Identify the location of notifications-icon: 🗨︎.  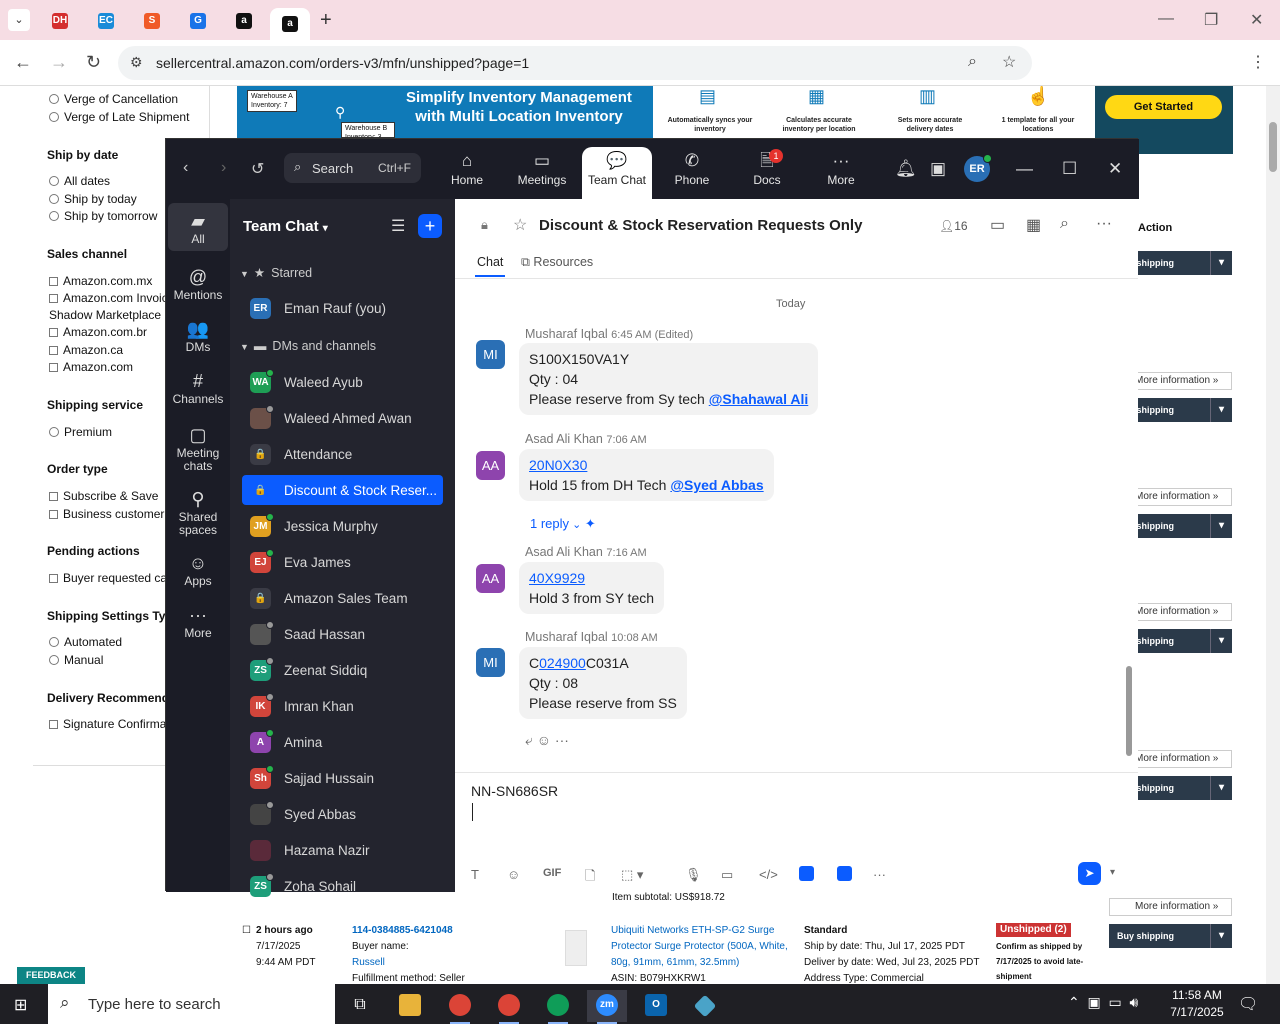
(1248, 1004).